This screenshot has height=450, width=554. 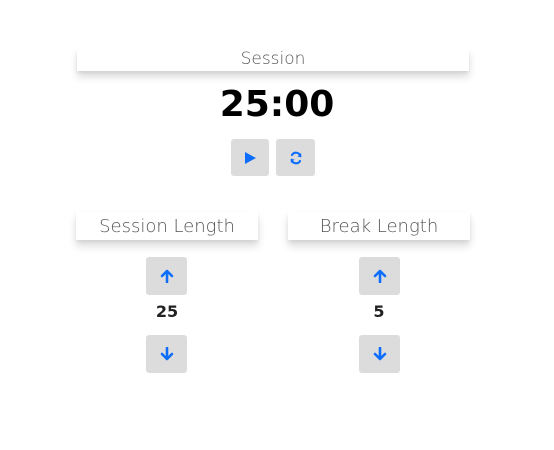 What do you see at coordinates (167, 226) in the screenshot?
I see `session-length-label: Session Length` at bounding box center [167, 226].